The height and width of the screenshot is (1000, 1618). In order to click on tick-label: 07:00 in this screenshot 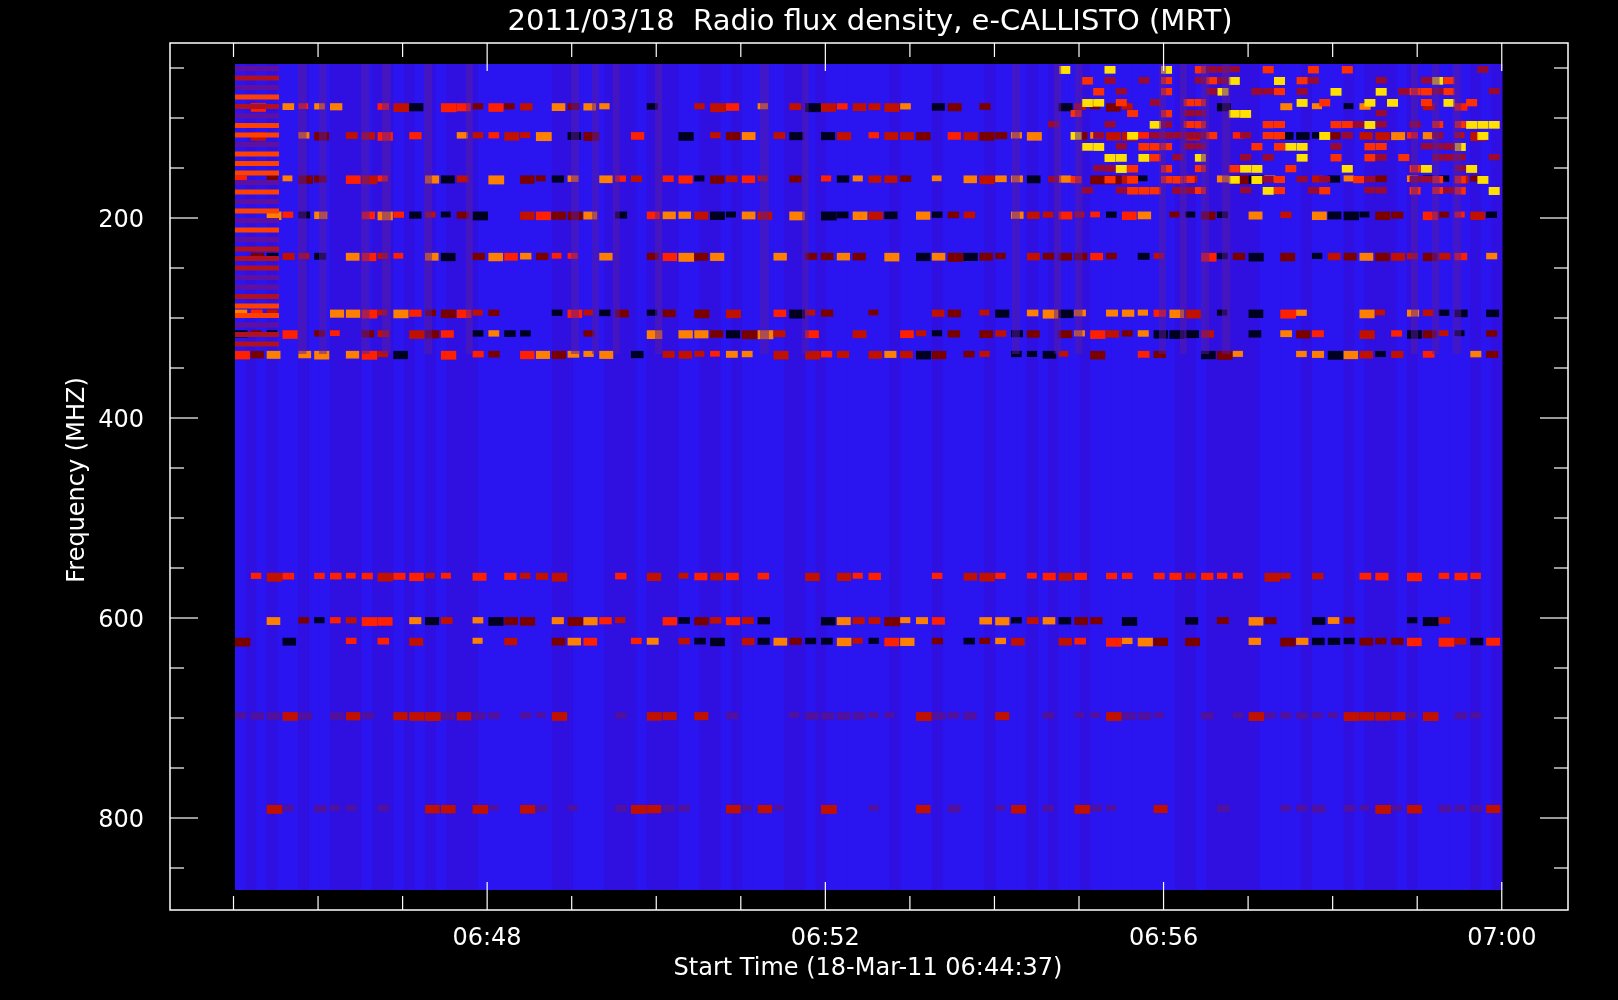, I will do `click(1502, 937)`.